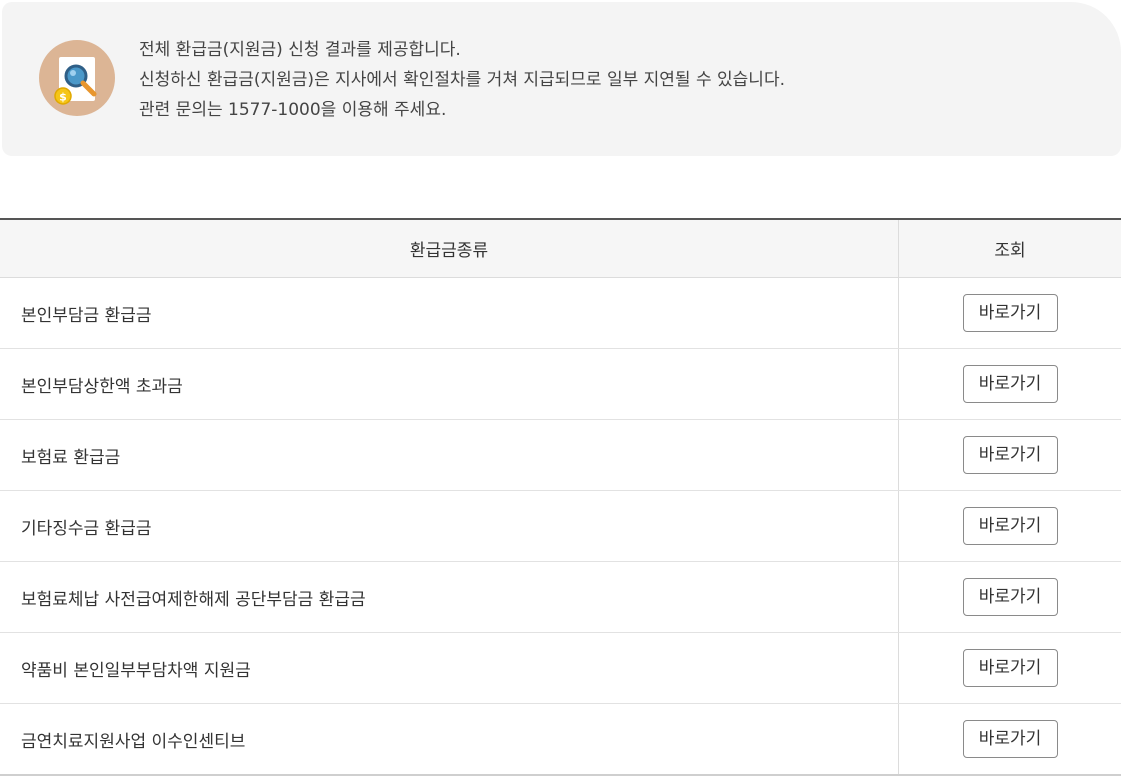  I want to click on table-row: 본인부담상한액 초과금 바로가기, so click(560, 384).